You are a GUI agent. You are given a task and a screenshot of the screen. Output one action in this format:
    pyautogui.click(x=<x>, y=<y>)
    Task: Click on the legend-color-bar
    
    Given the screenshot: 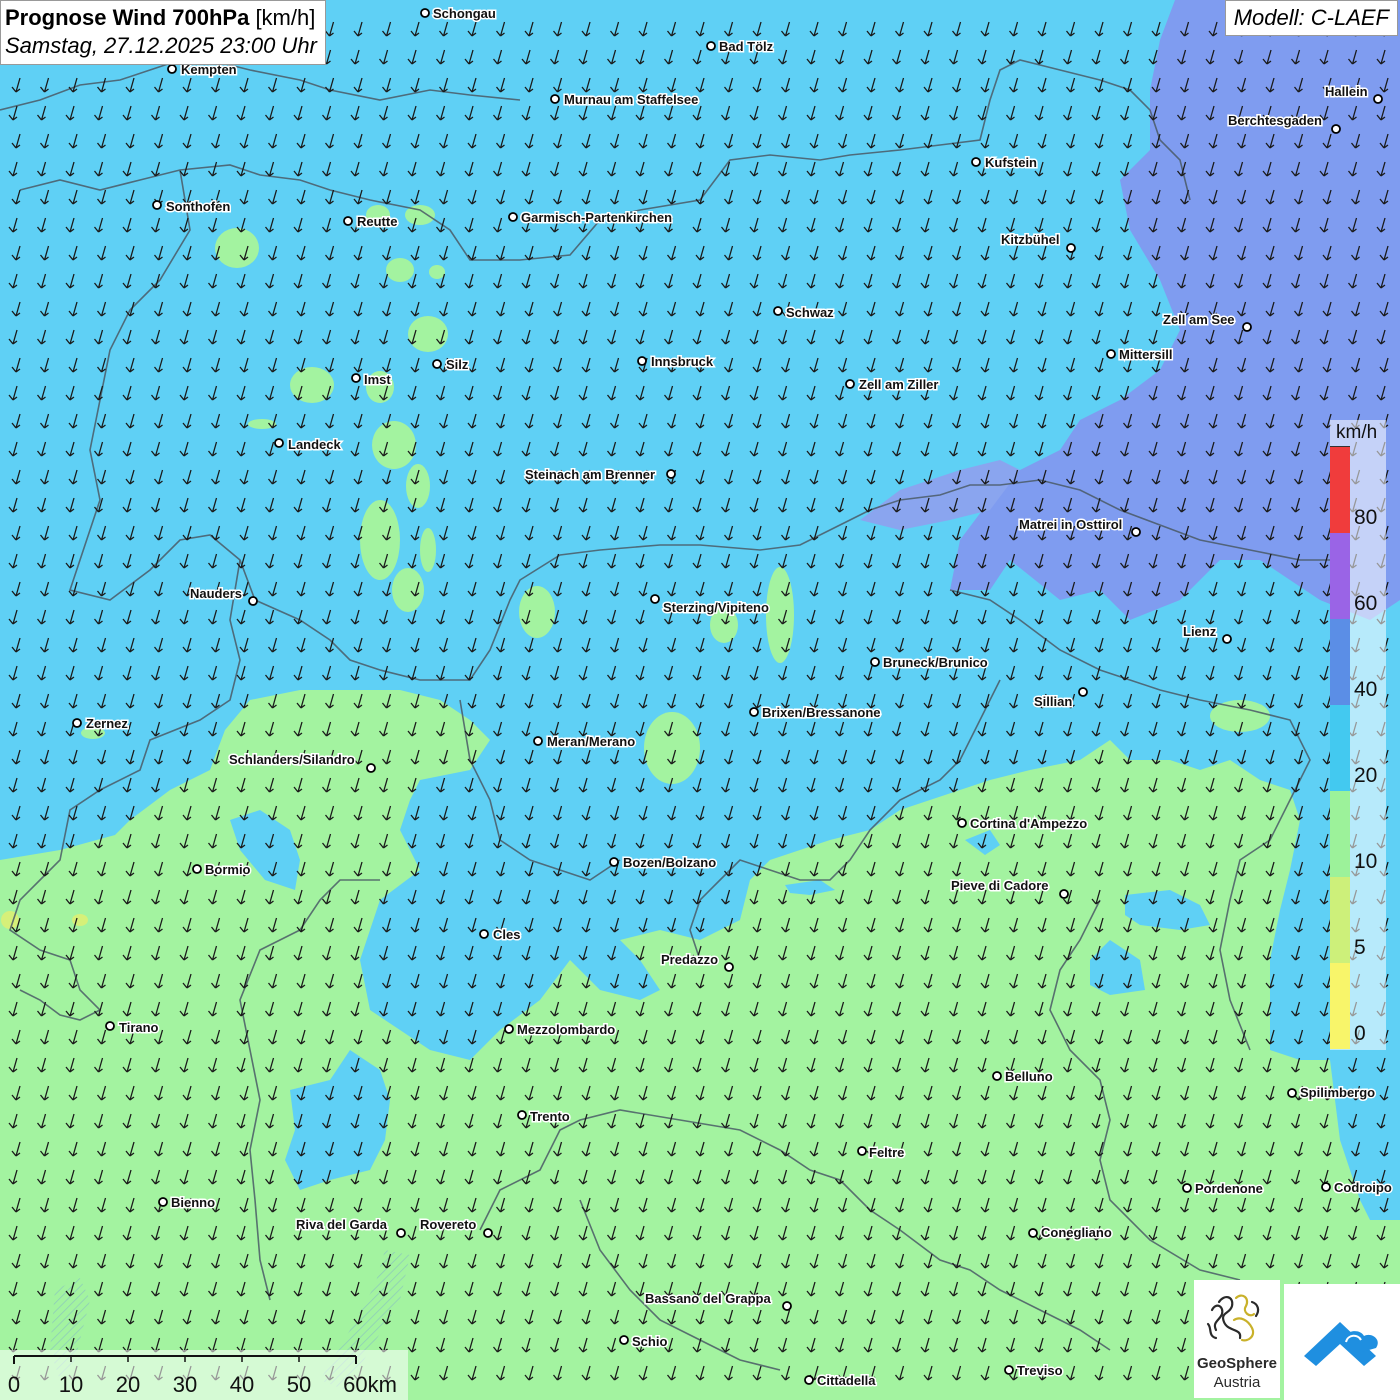 What is the action you would take?
    pyautogui.click(x=1340, y=747)
    